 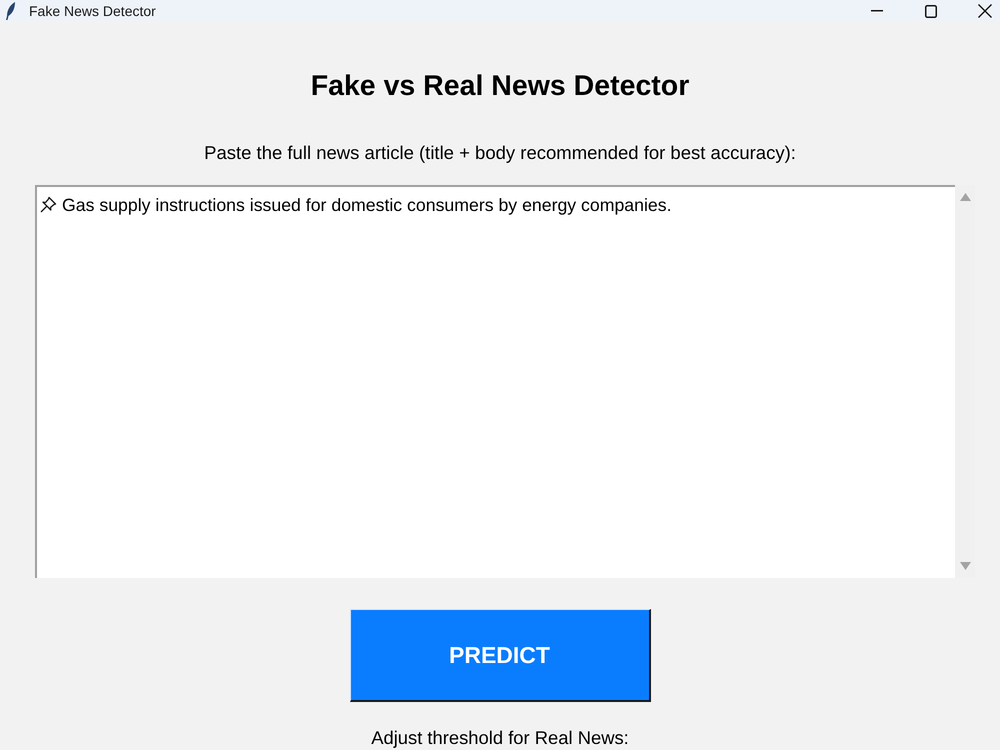 What do you see at coordinates (877, 11) in the screenshot?
I see `minimize-icon` at bounding box center [877, 11].